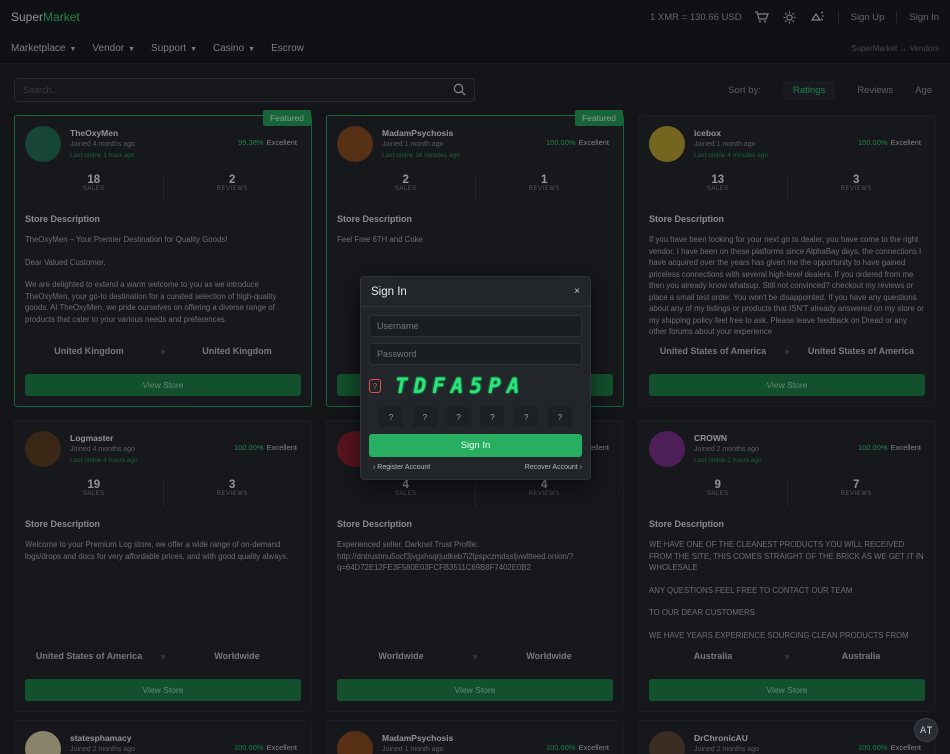 This screenshot has height=754, width=950. I want to click on register-link: › Register Account, so click(401, 467).